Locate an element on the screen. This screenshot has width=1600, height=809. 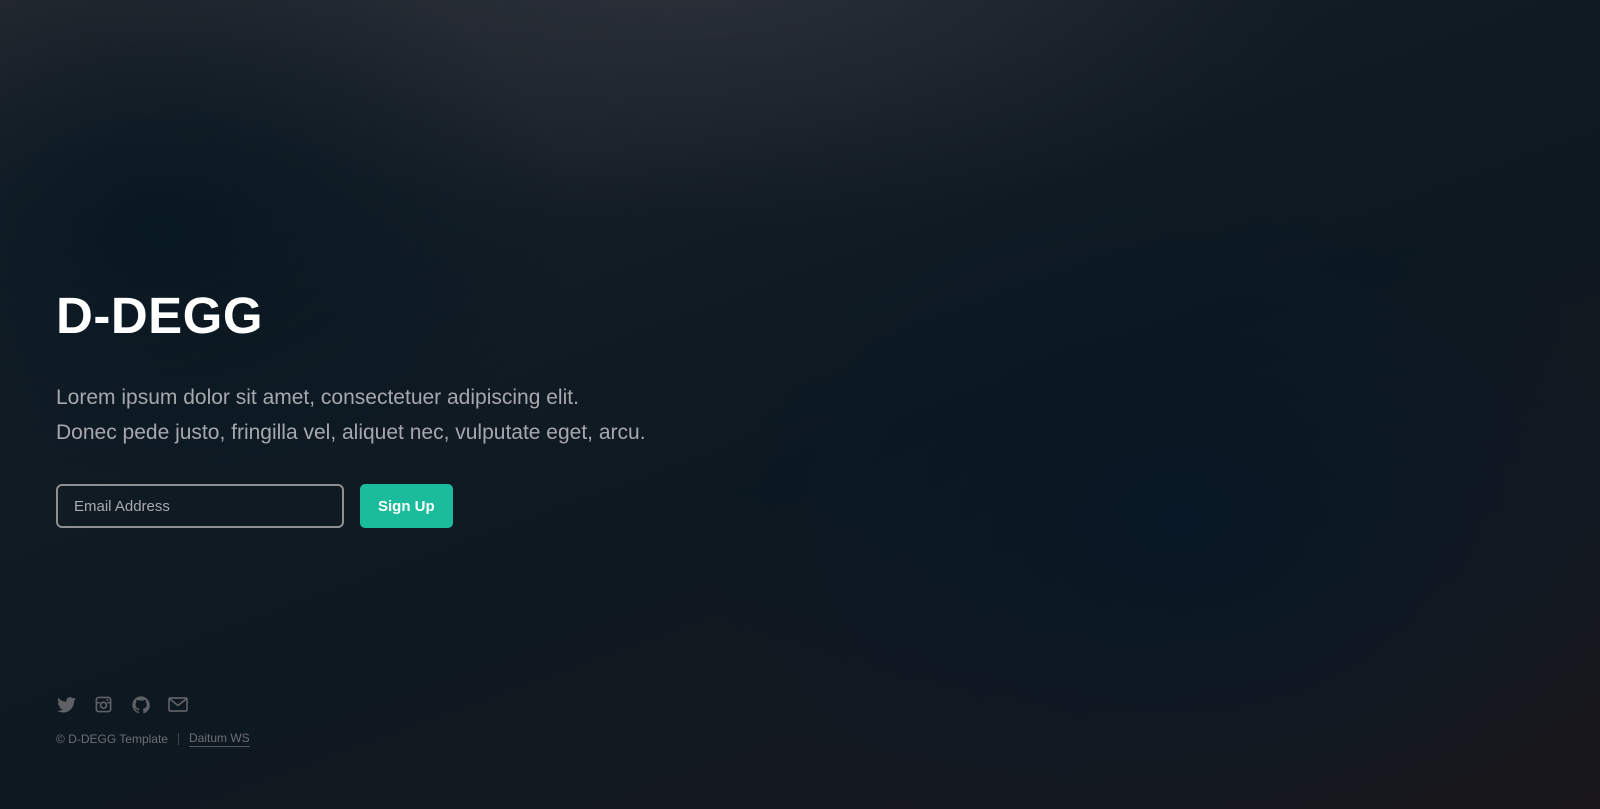
github-link is located at coordinates (140, 704).